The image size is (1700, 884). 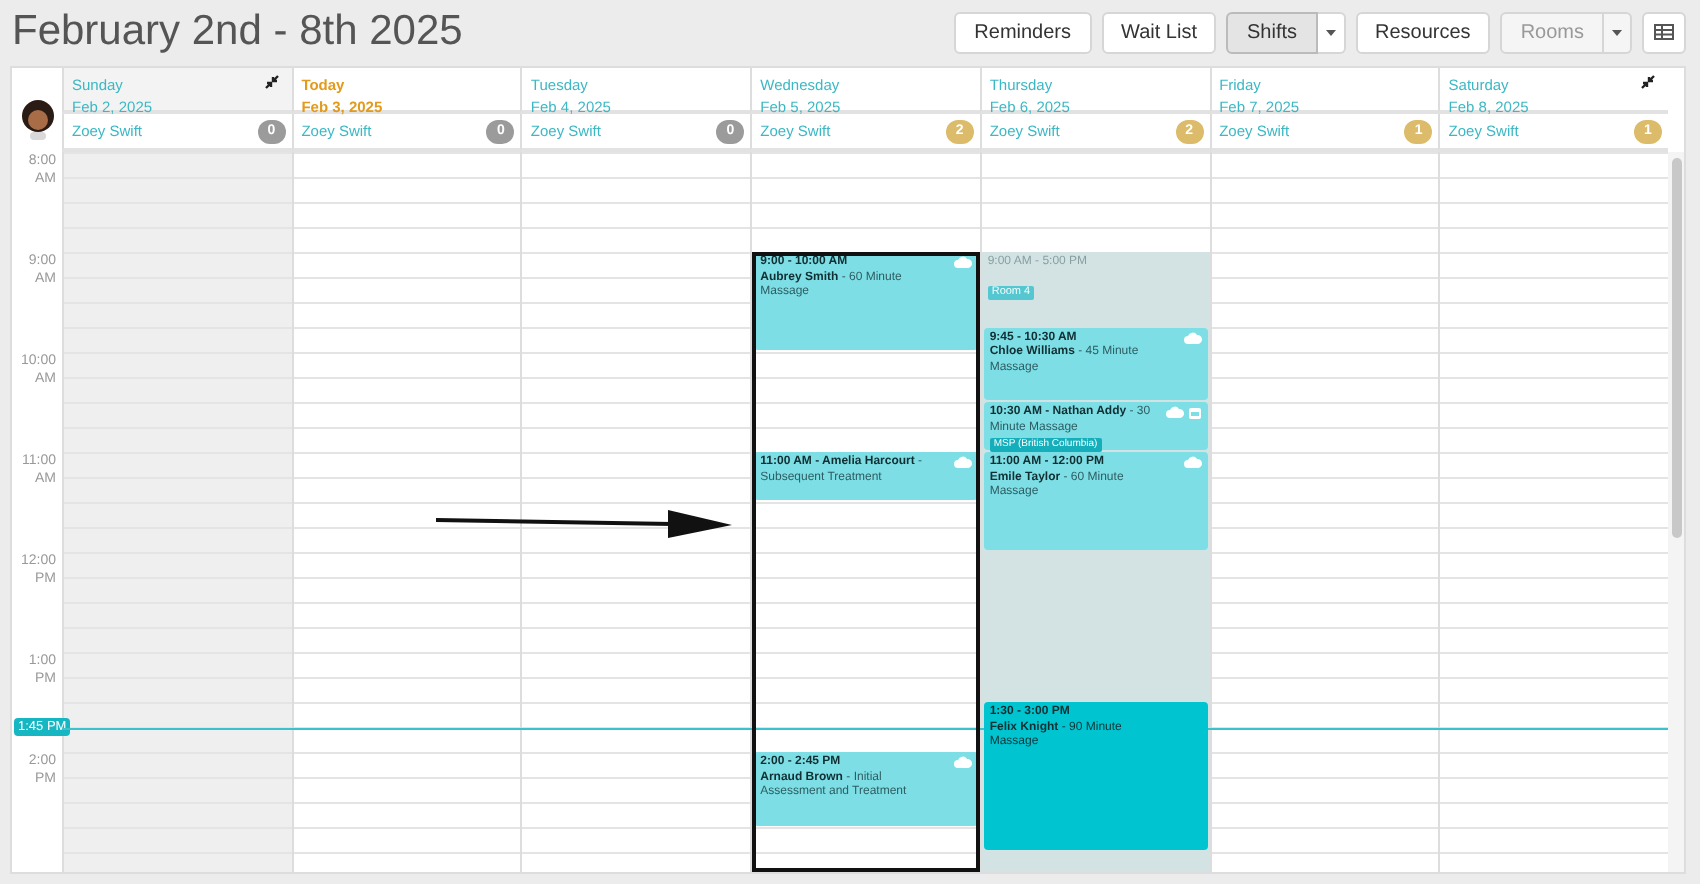 I want to click on table-view-button, so click(x=1664, y=32).